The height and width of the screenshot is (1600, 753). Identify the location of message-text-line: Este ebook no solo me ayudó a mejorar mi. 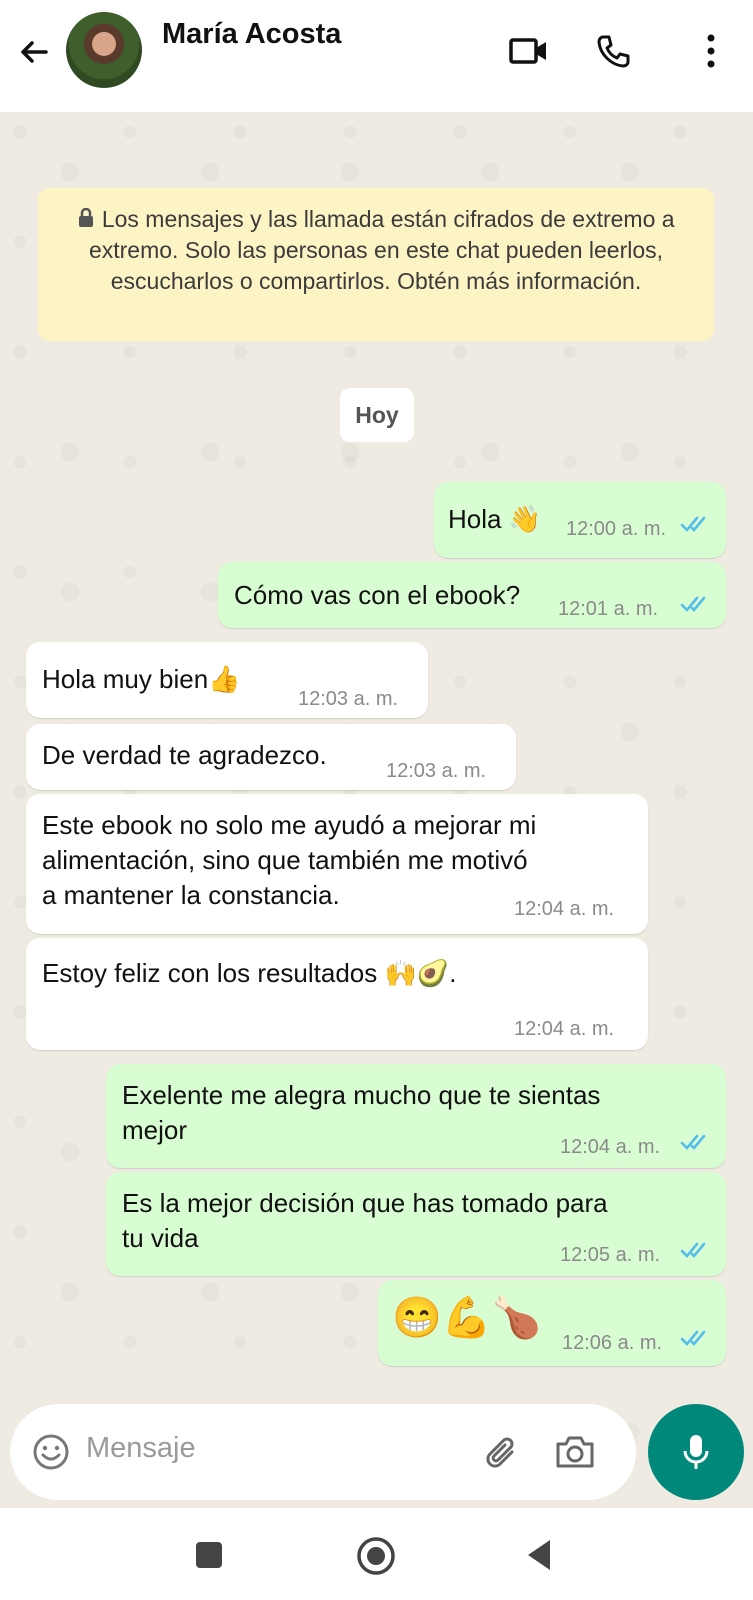
(289, 825).